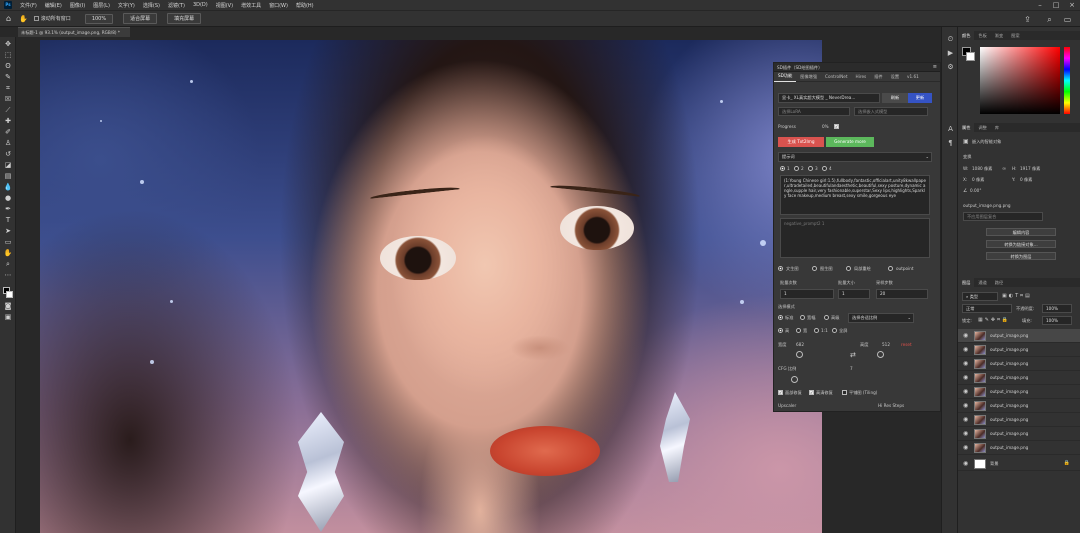 This screenshot has width=1080, height=533. I want to click on mode-advanced-radio, so click(826, 317).